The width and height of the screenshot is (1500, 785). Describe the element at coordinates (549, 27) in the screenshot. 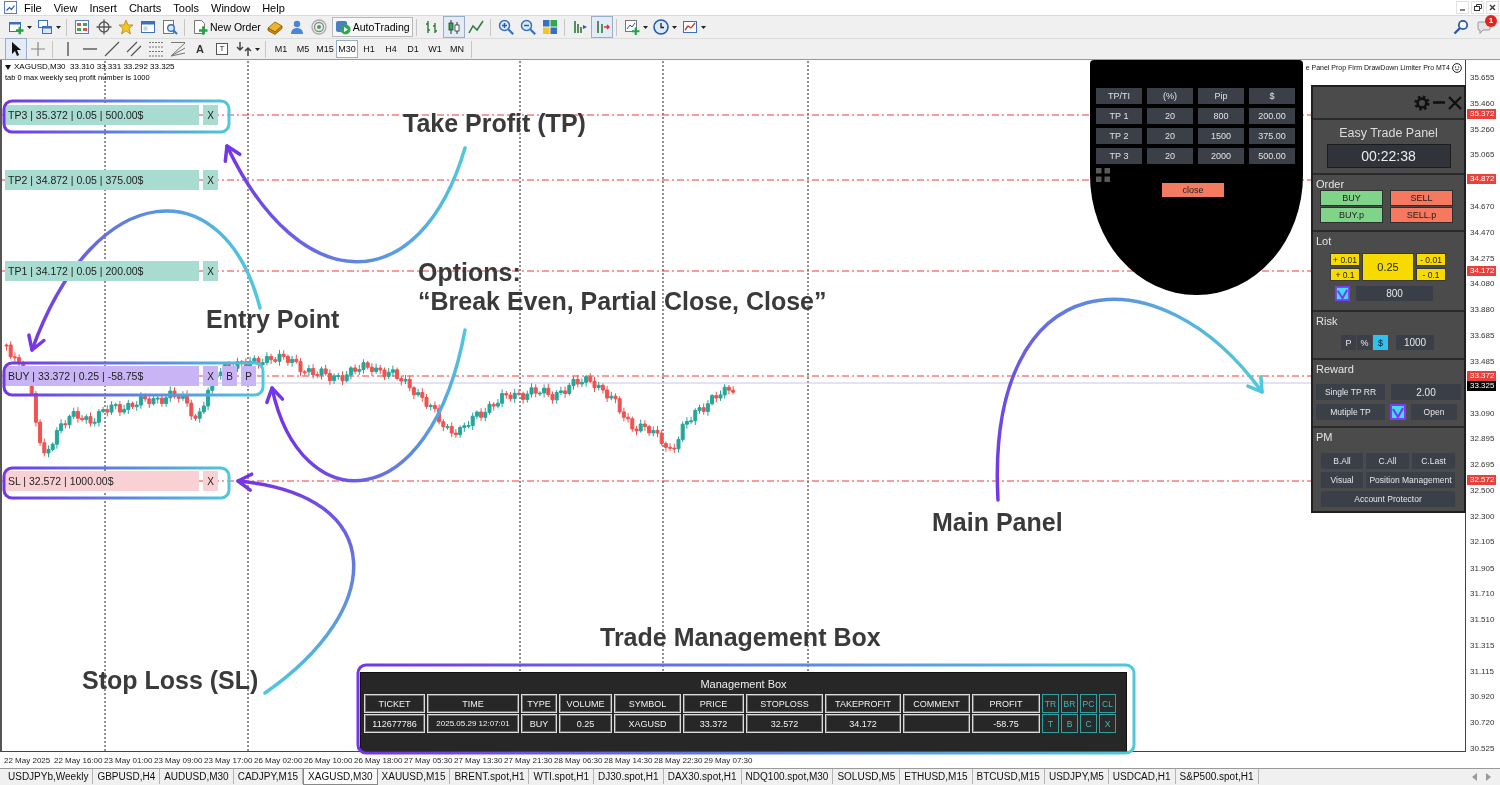

I see `grid-icon` at that location.